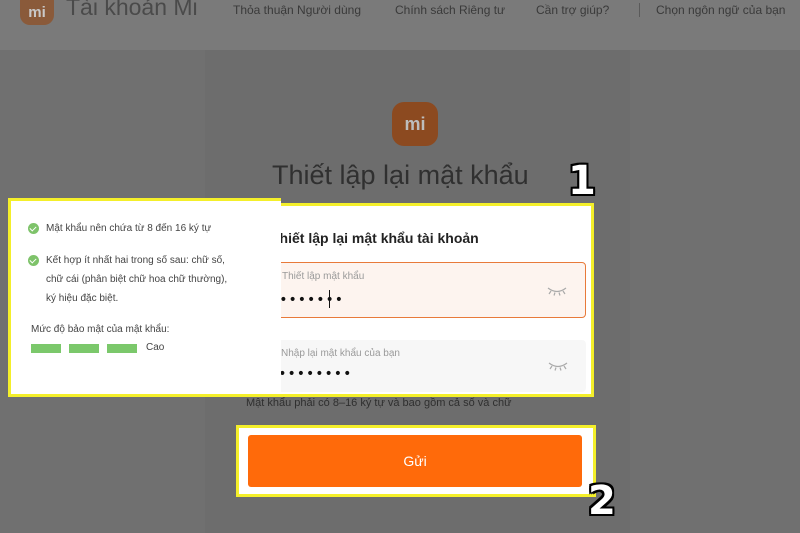 This screenshot has height=533, width=800. I want to click on mi-logo-main: mi, so click(415, 124).